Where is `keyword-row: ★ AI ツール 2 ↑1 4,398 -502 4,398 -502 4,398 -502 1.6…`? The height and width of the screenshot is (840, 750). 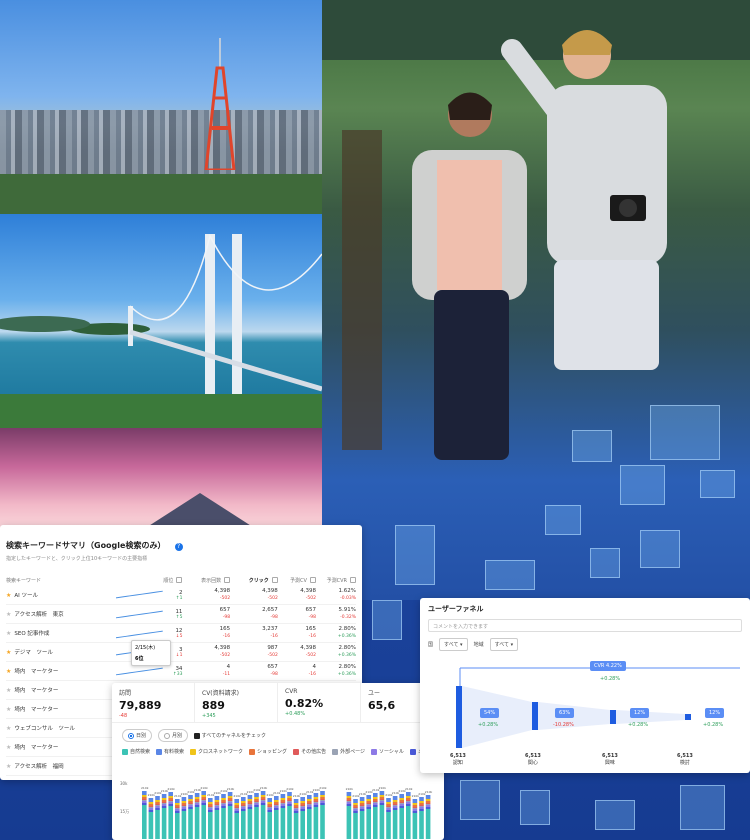
keyword-row: ★ AI ツール 2 ↑1 4,398 -502 4,398 -502 4,398 -502 1.6… is located at coordinates (181, 595).